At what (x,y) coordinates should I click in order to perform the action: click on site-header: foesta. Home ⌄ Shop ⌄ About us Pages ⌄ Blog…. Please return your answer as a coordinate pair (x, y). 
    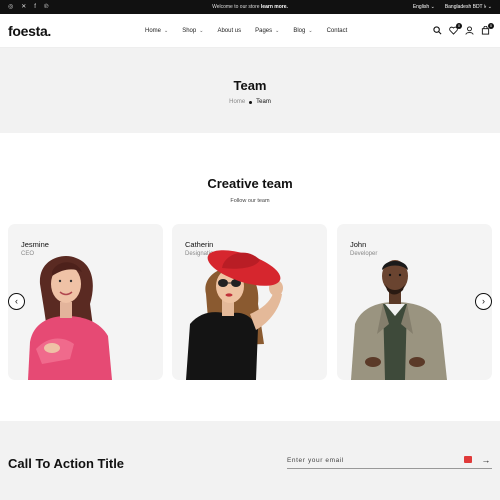
    Looking at the image, I should click on (250, 31).